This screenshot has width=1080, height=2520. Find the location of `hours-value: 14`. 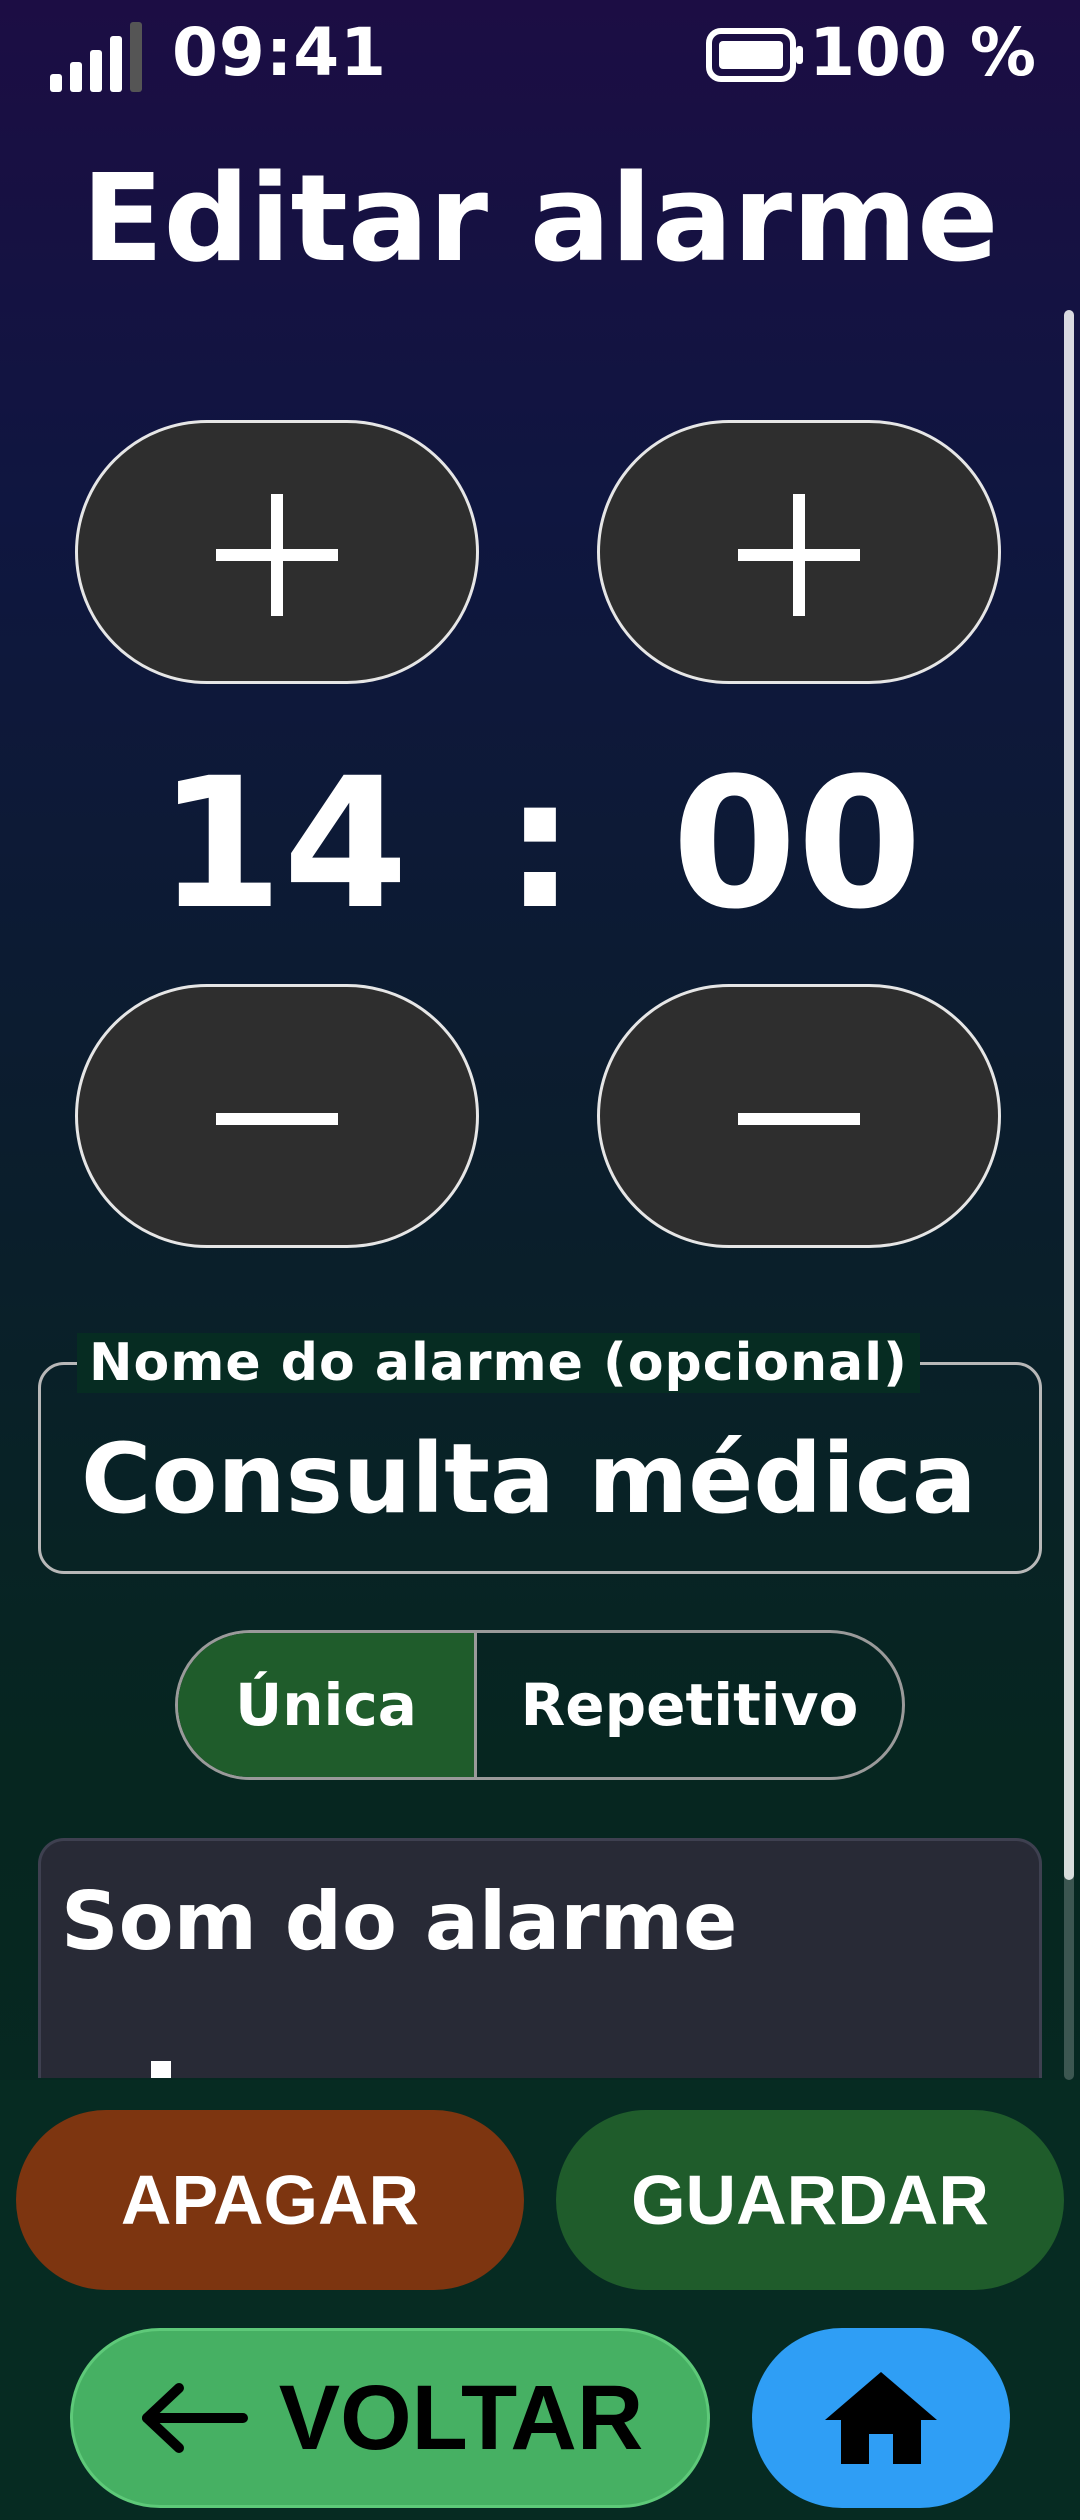

hours-value: 14 is located at coordinates (283, 844).